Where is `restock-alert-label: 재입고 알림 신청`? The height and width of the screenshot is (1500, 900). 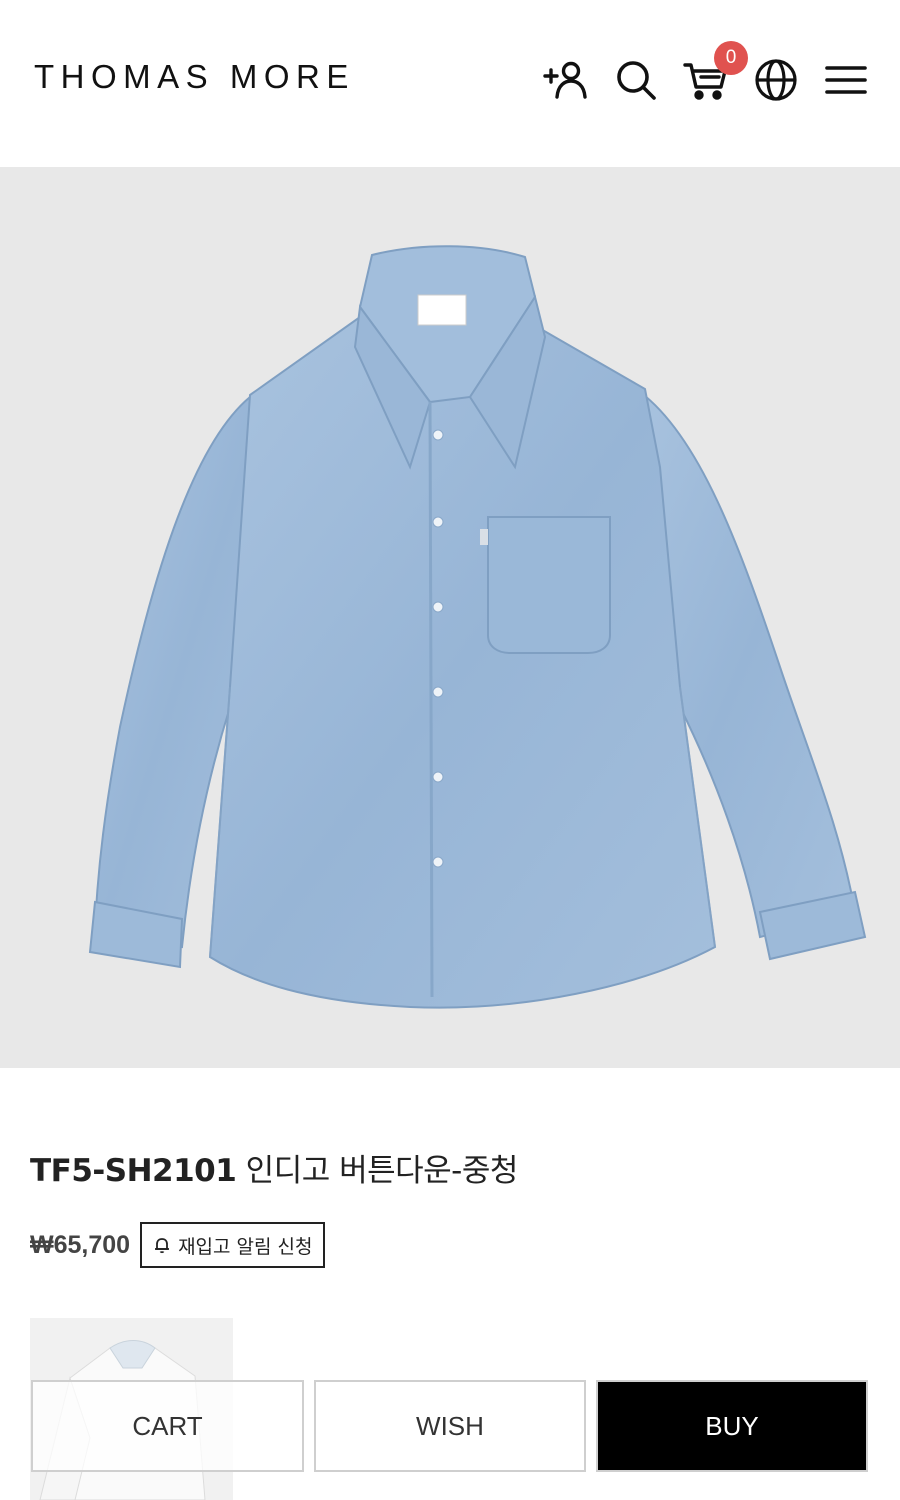 restock-alert-label: 재입고 알림 신청 is located at coordinates (245, 1246).